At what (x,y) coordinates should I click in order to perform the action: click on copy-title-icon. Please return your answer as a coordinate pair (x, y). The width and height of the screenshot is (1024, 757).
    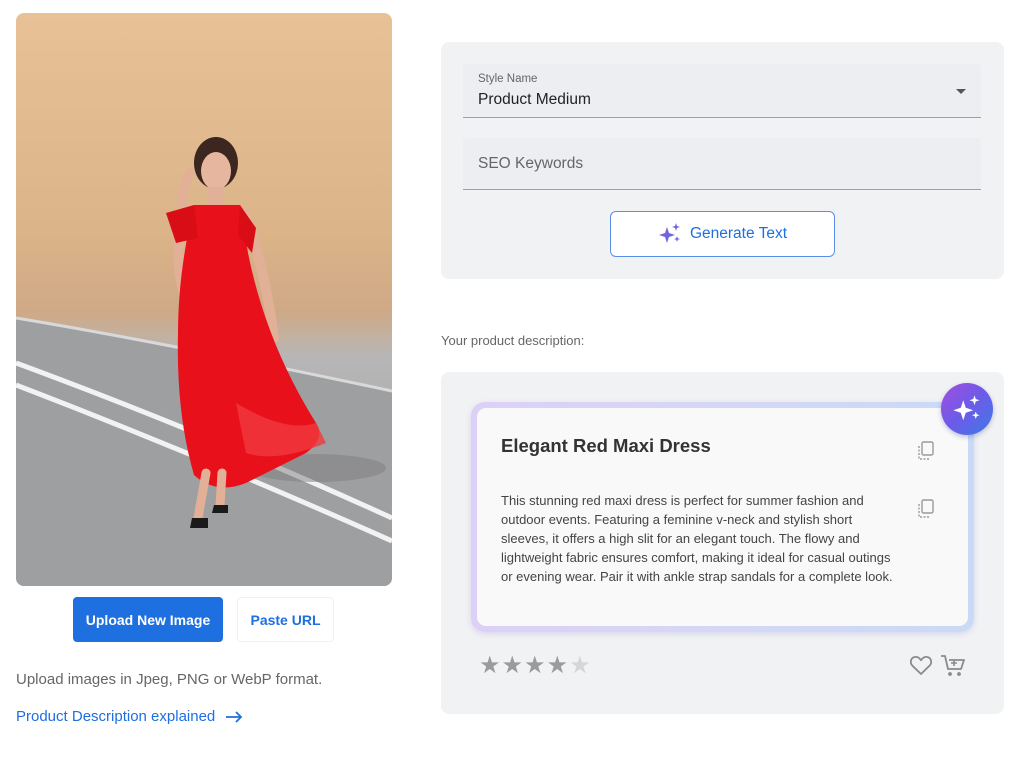
    Looking at the image, I should click on (926, 451).